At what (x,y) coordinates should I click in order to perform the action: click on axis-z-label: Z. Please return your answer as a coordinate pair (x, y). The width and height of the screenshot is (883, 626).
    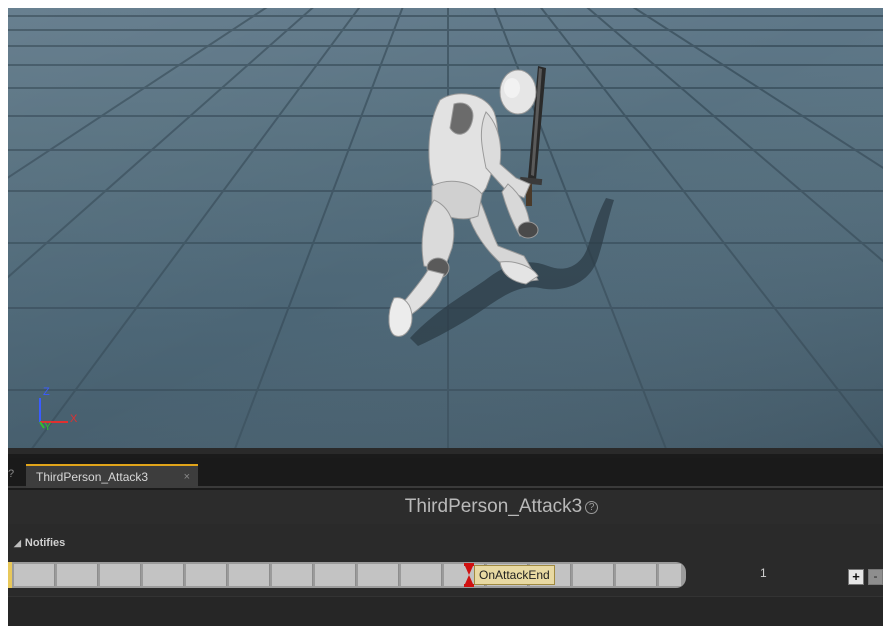
    Looking at the image, I should click on (46, 392).